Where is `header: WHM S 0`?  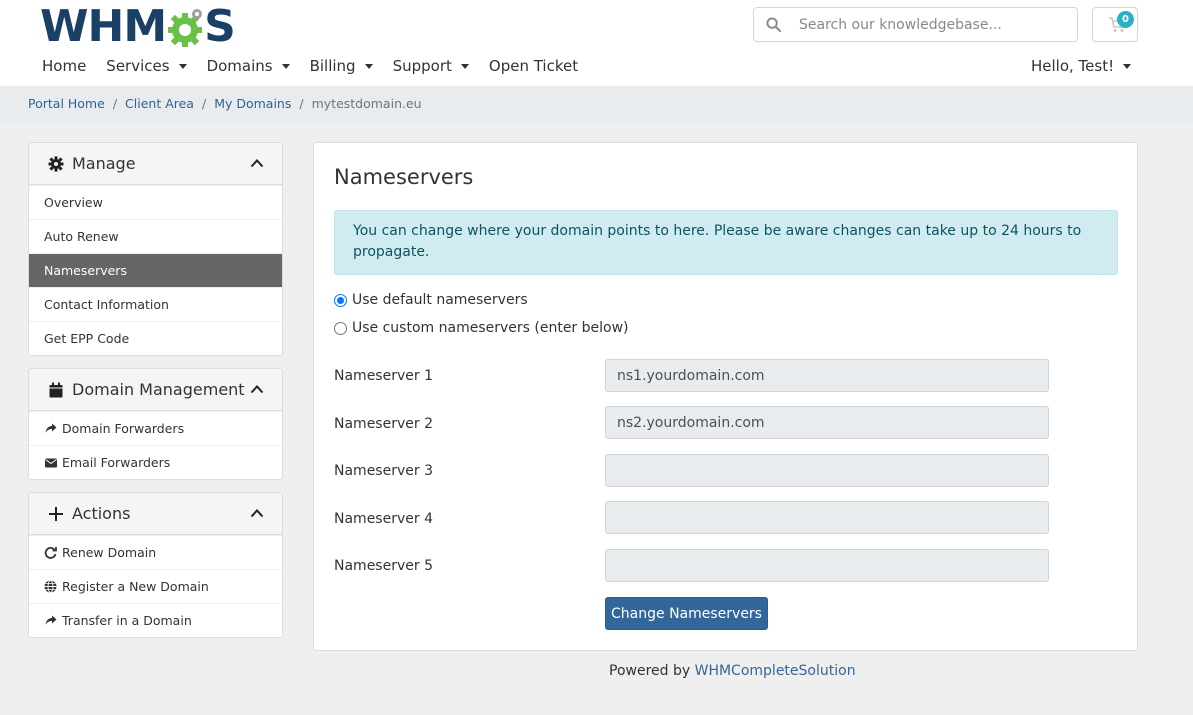 header: WHM S 0 is located at coordinates (596, 43).